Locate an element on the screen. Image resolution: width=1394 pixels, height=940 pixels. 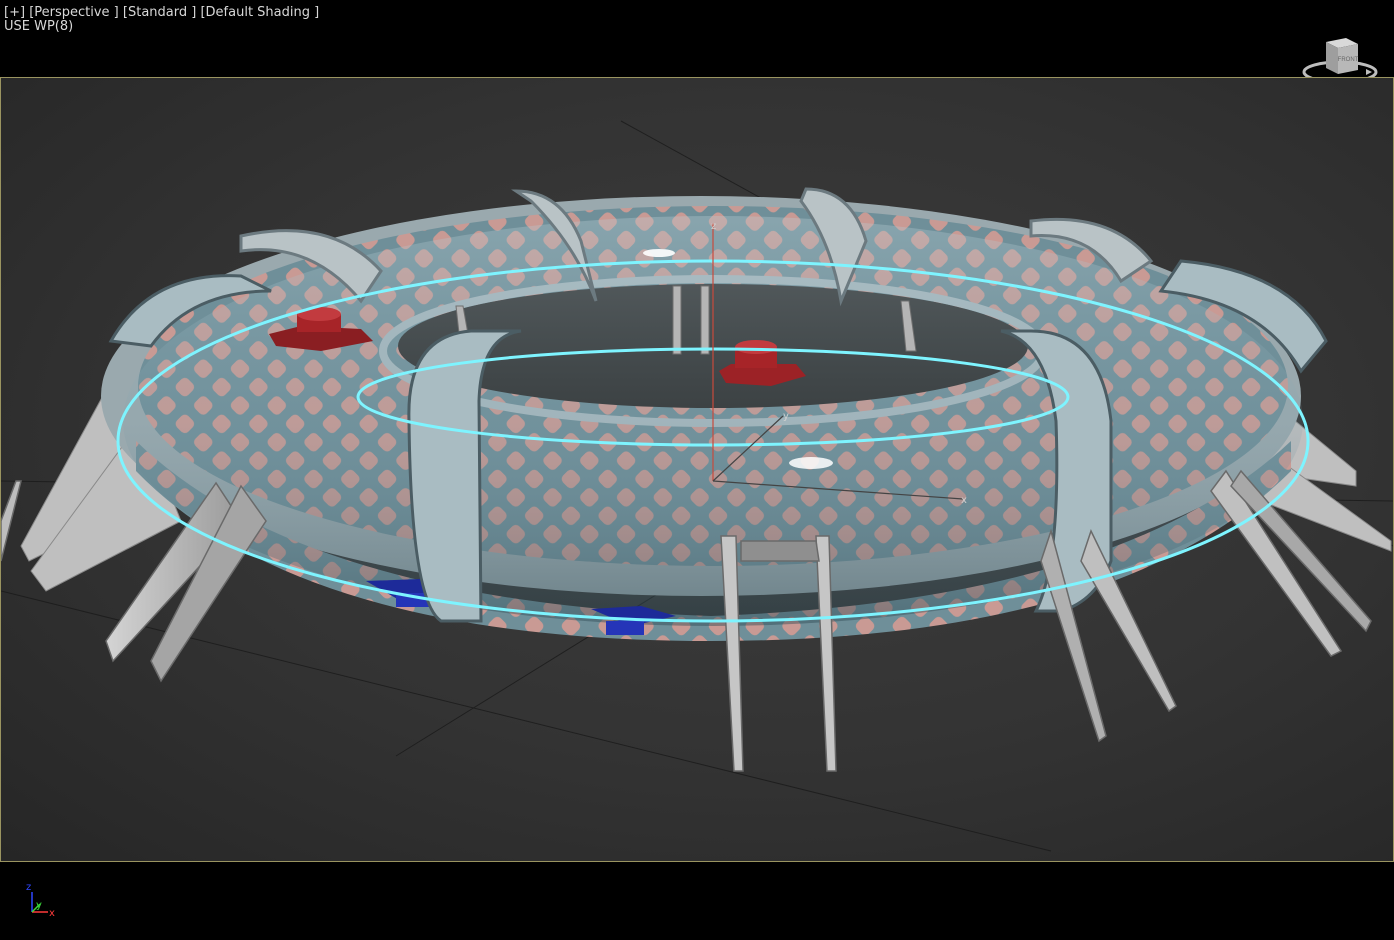
gizmo-y-label: y is located at coordinates (786, 416).